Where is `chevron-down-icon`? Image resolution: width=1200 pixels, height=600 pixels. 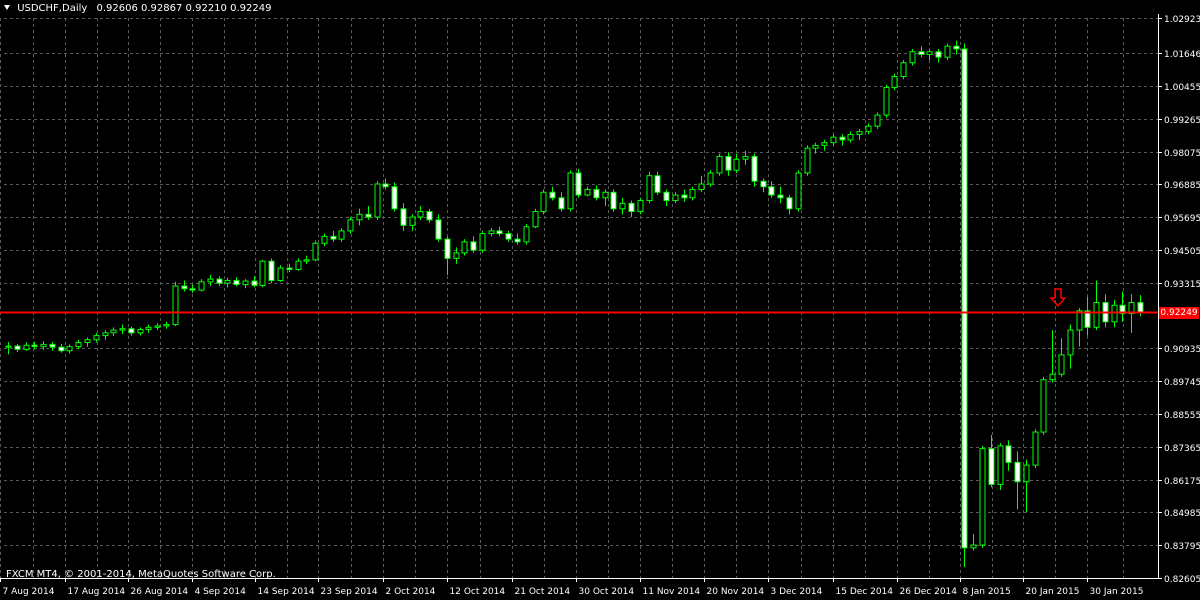 chevron-down-icon is located at coordinates (7, 7).